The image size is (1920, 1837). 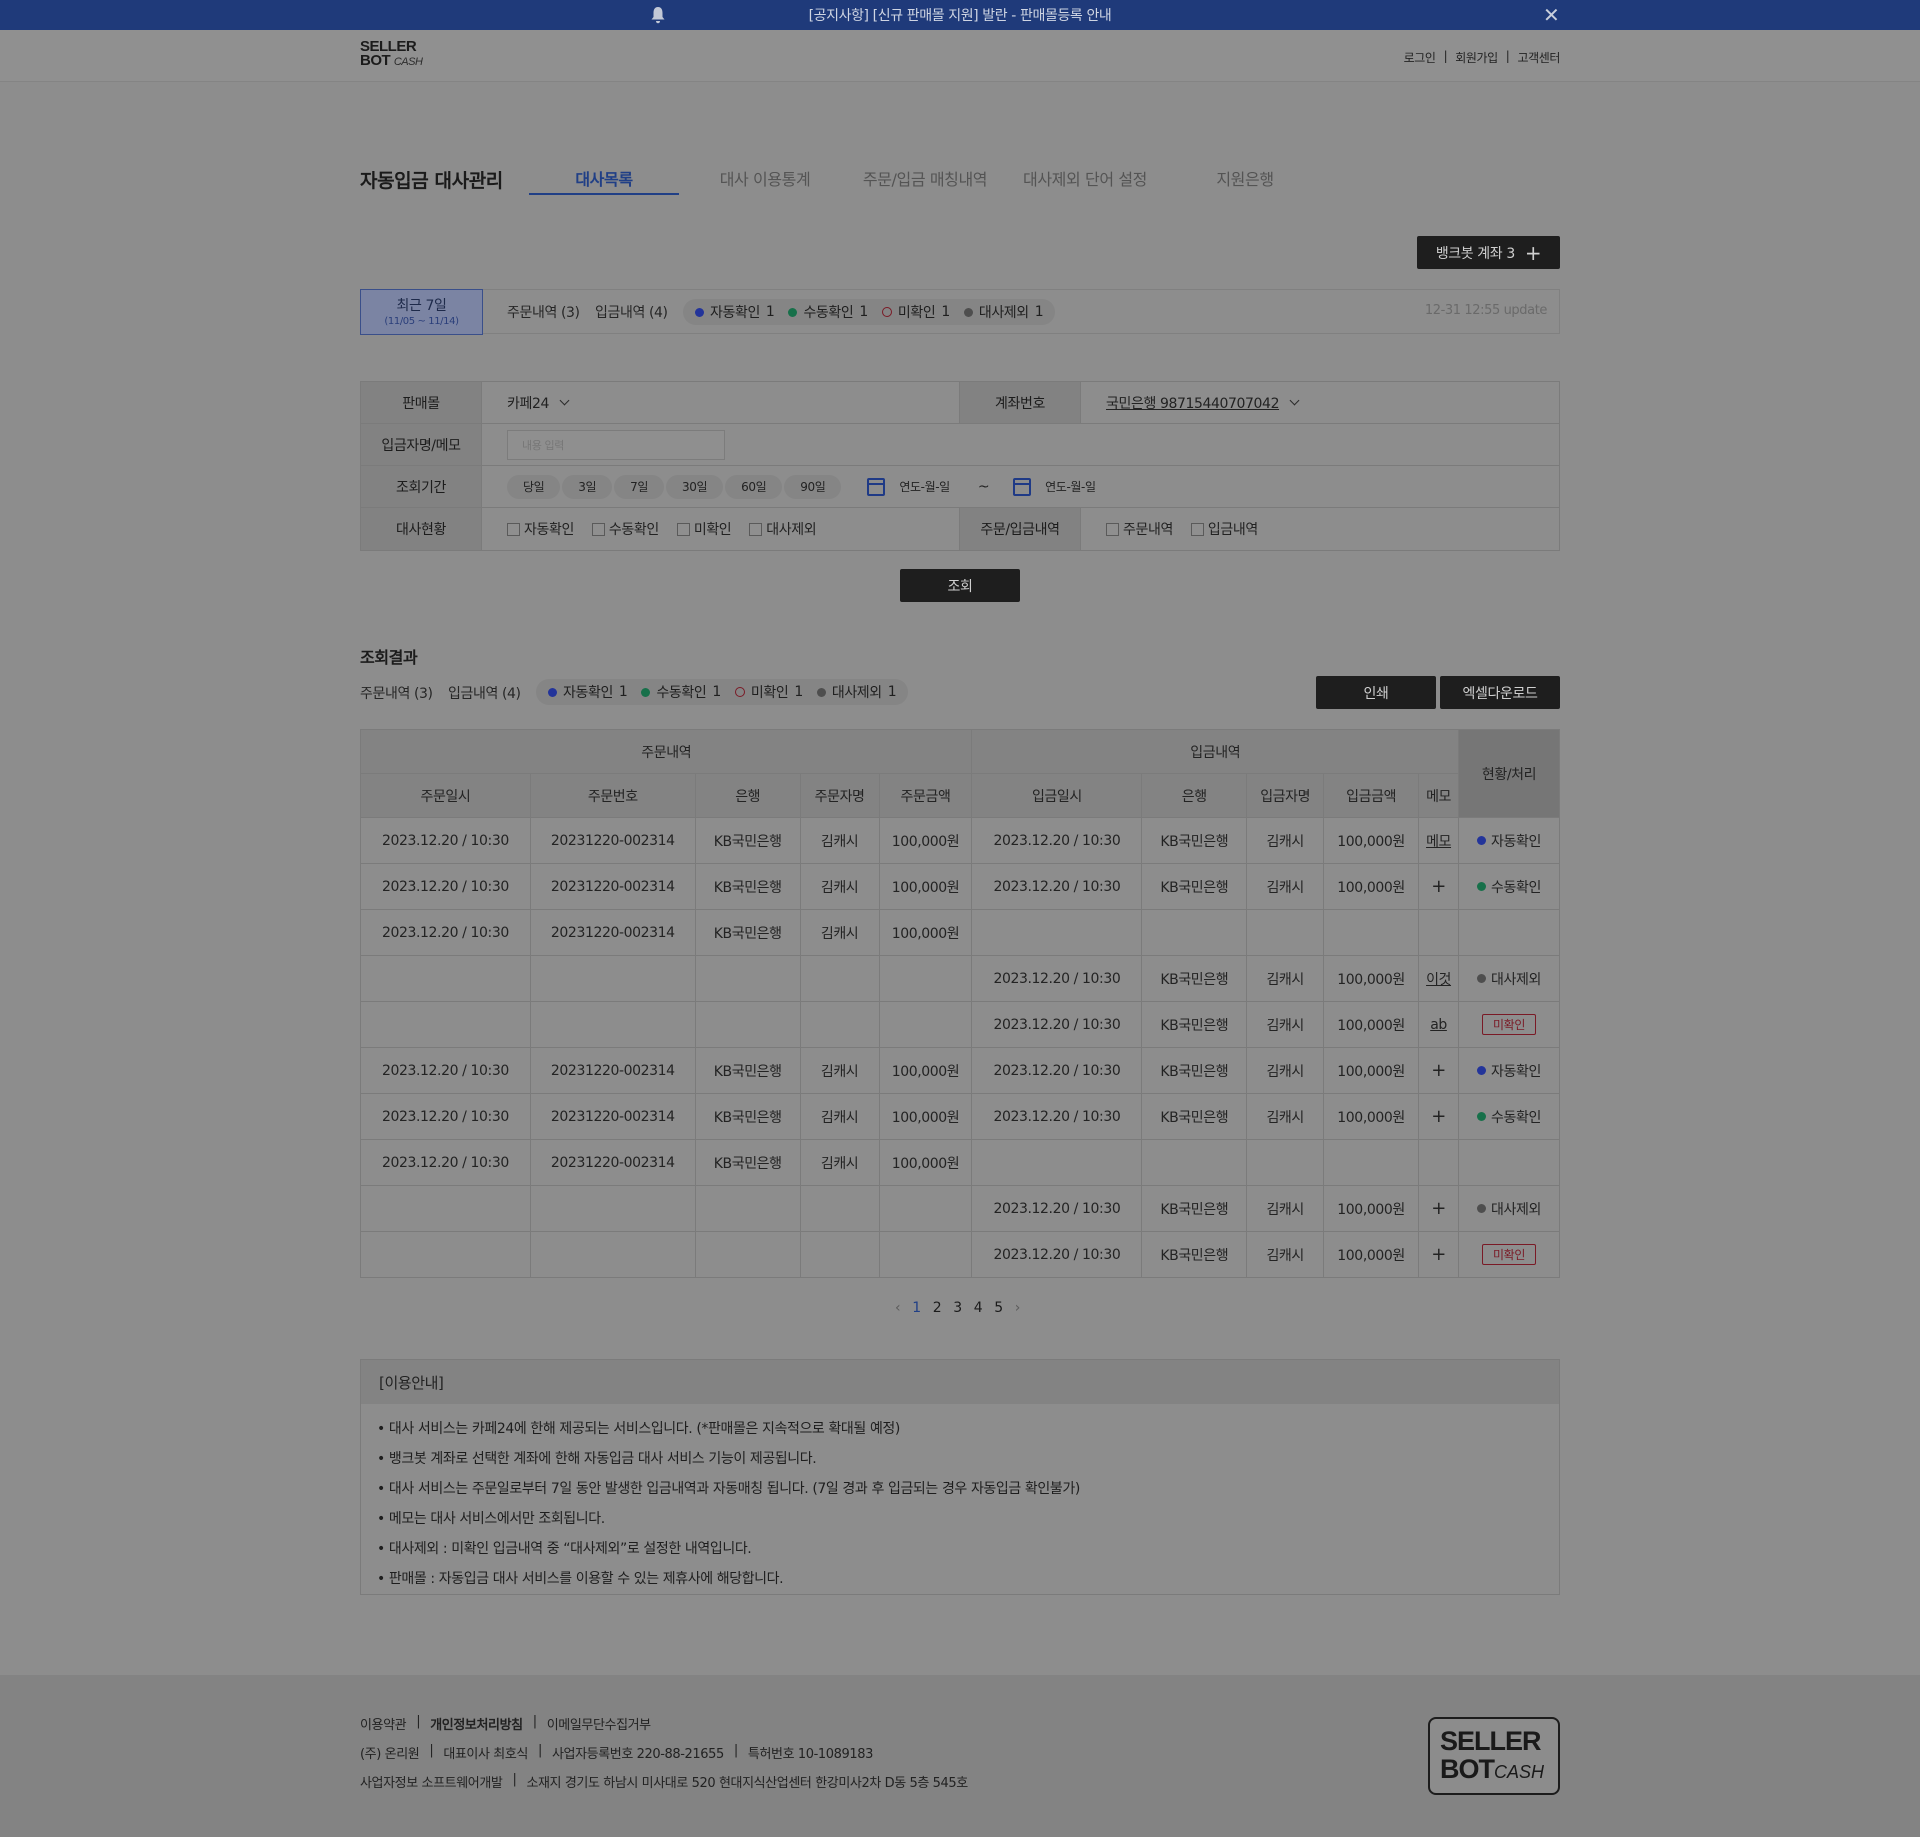 I want to click on table-row: 2023.12.20 / 10:30 KB국민은행 김캐시 100,000원 ab 미확인, so click(x=960, y=1024).